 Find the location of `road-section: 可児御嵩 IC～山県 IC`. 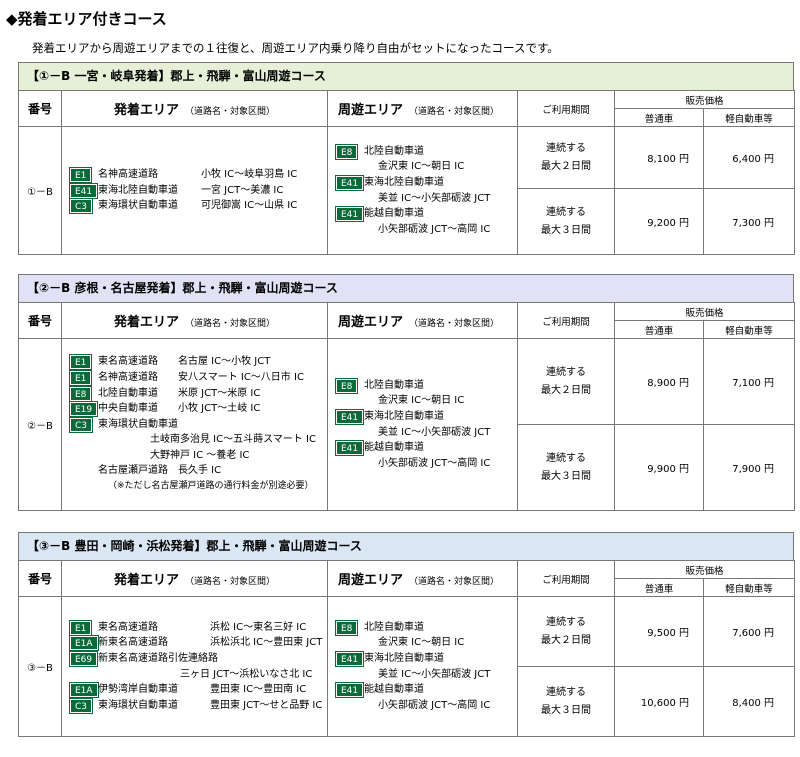

road-section: 可児御嵩 IC～山県 IC is located at coordinates (249, 206).